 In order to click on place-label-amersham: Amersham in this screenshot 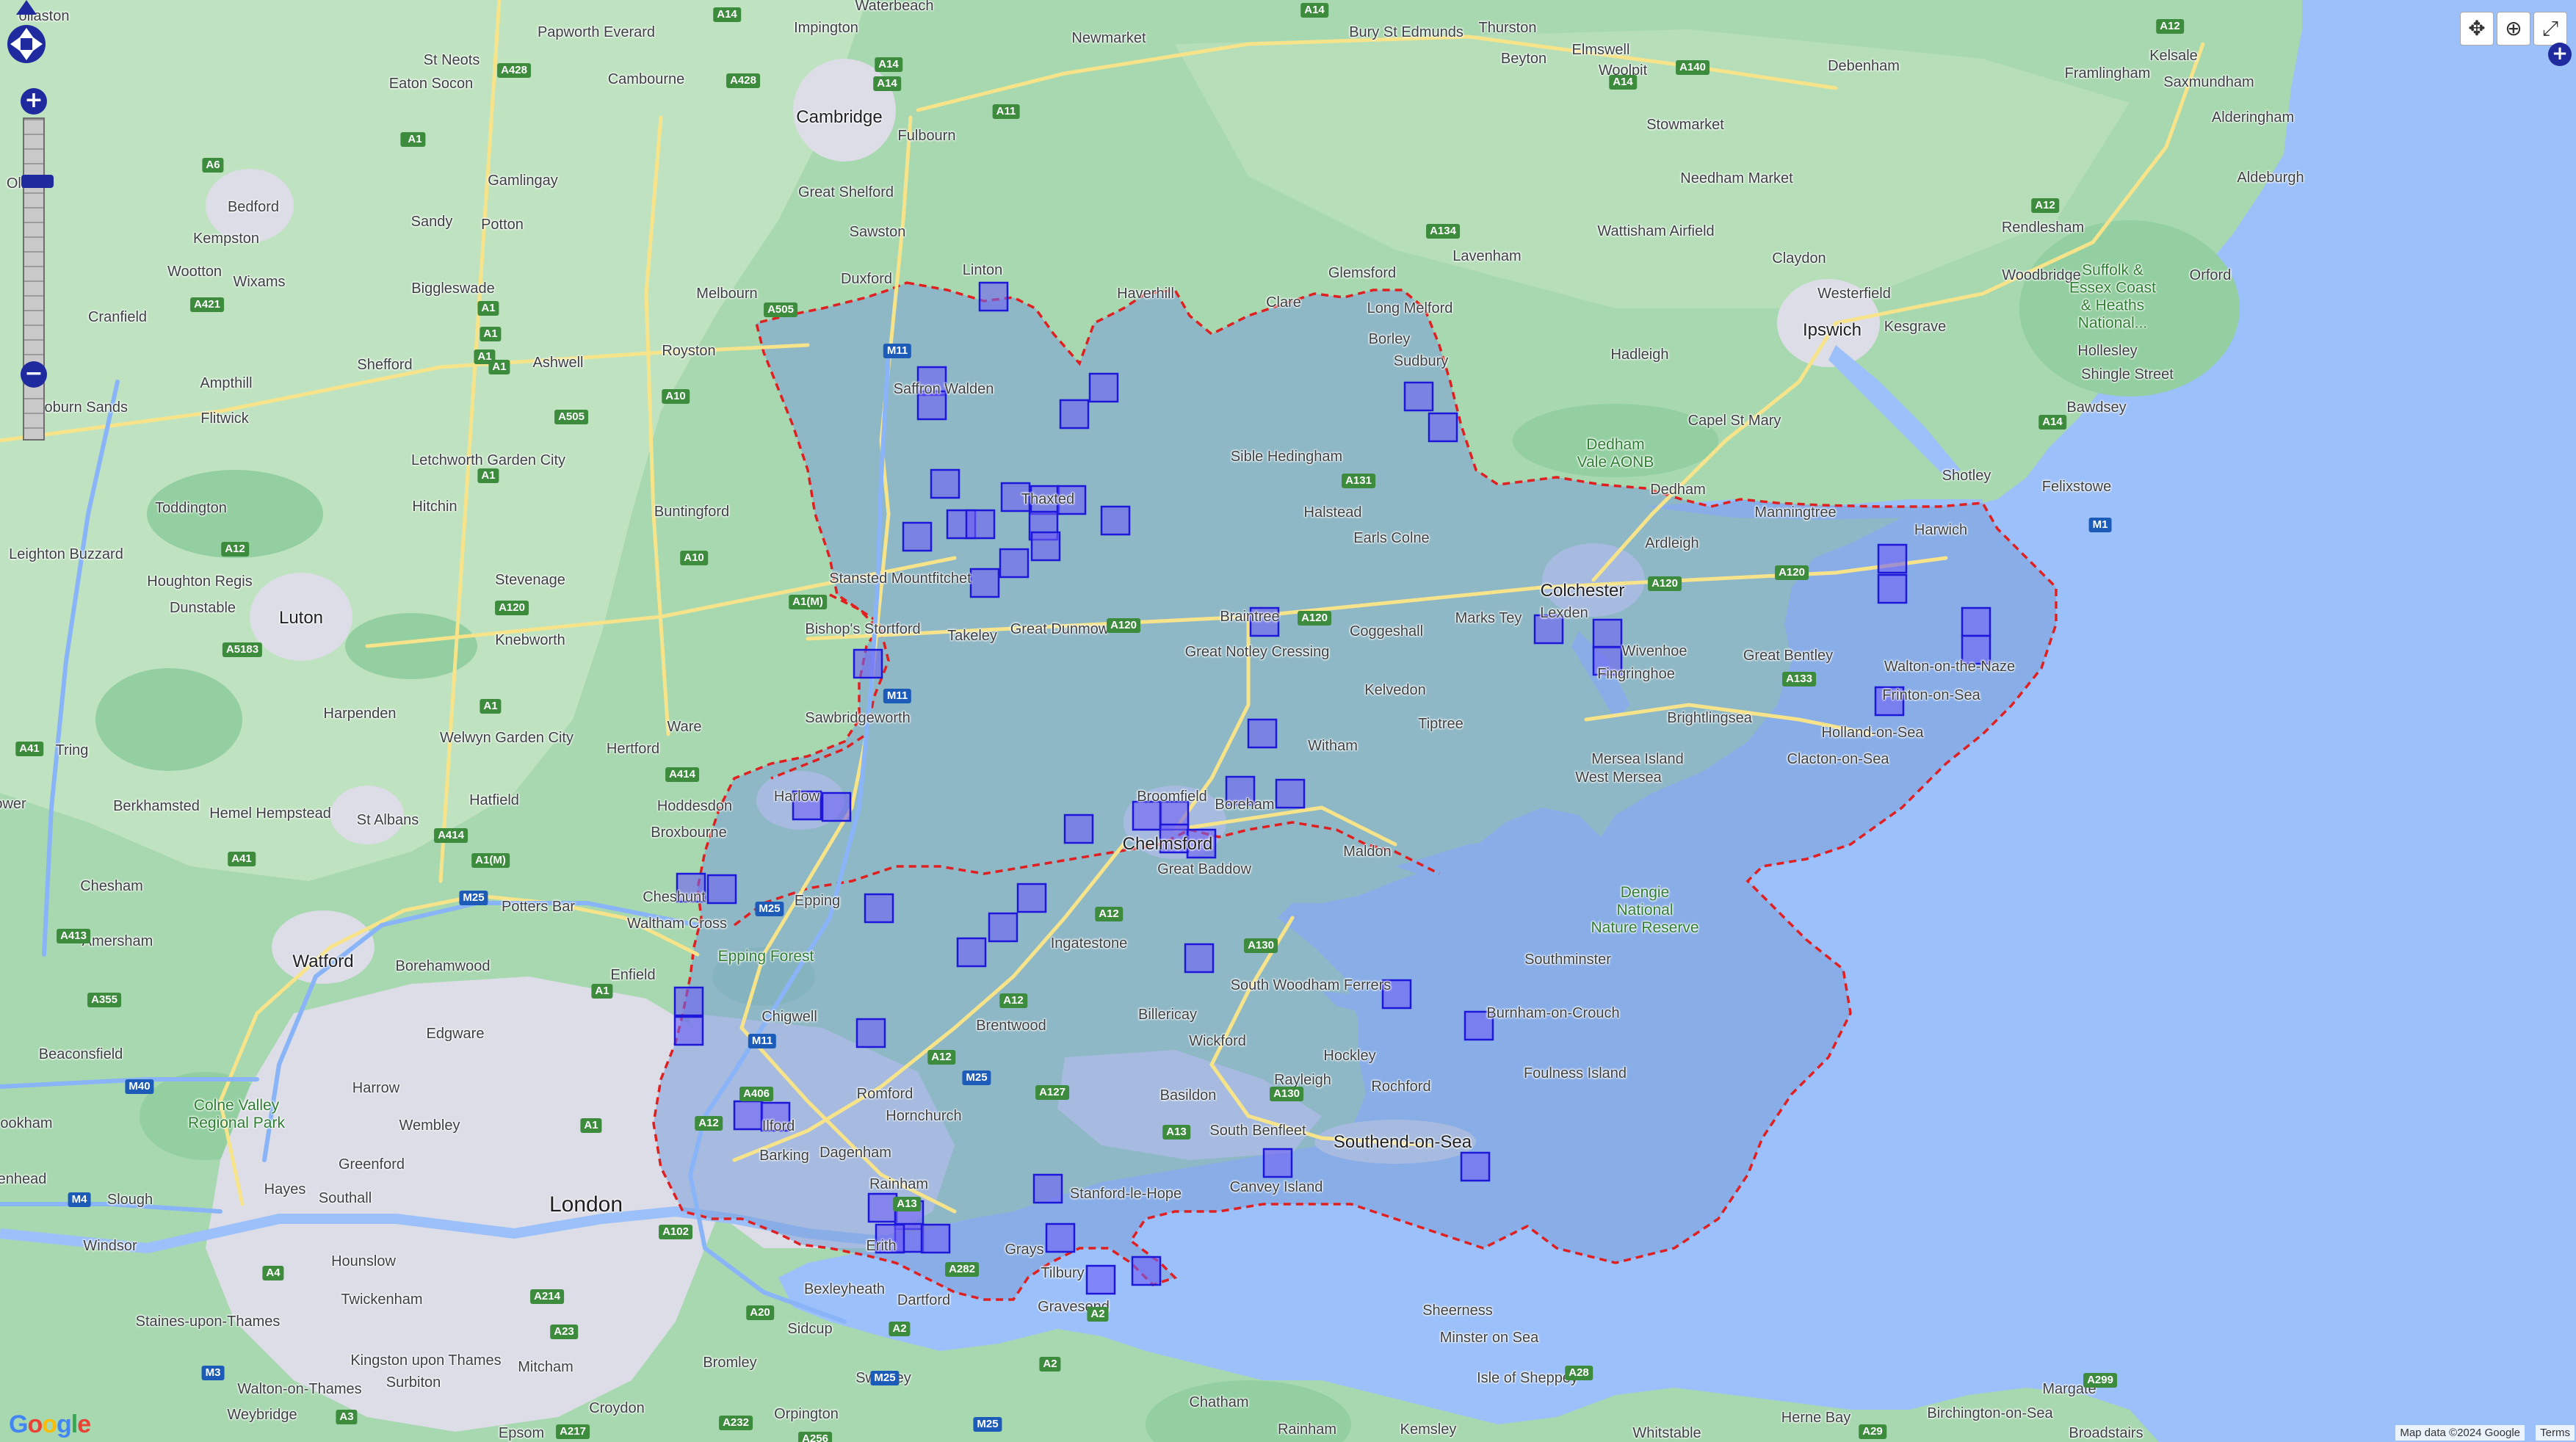, I will do `click(117, 941)`.